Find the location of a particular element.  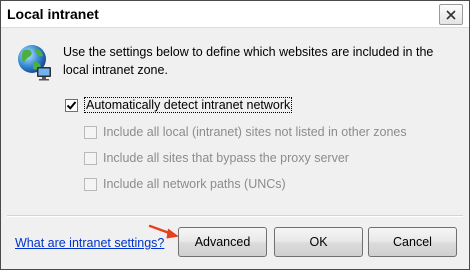

auto-detect-checkbox is located at coordinates (71, 105).